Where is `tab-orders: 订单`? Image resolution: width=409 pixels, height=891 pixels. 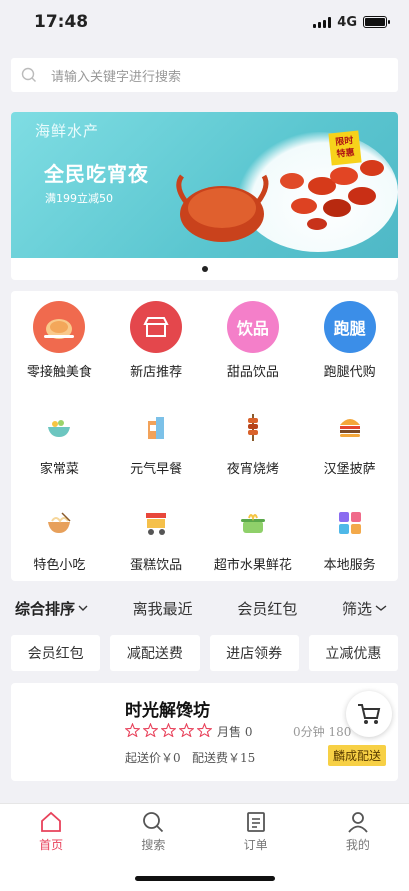 tab-orders: 订单 is located at coordinates (256, 832).